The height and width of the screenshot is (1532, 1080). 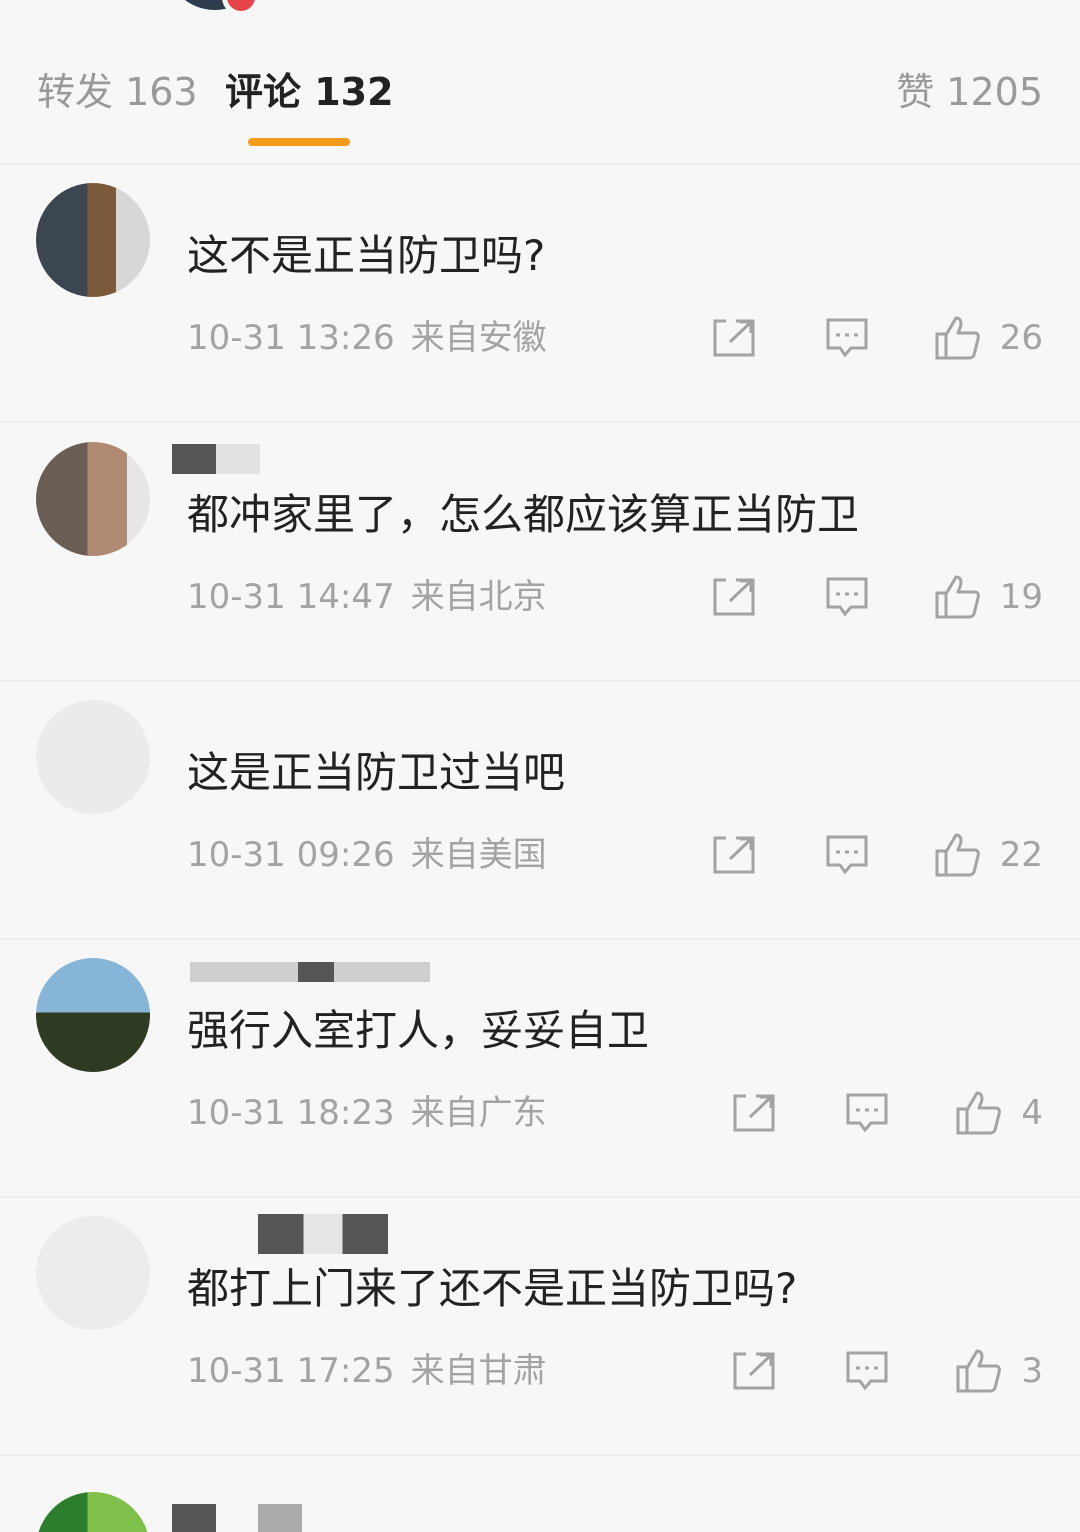 I want to click on comment-time: 10-31 09:26, so click(x=291, y=855).